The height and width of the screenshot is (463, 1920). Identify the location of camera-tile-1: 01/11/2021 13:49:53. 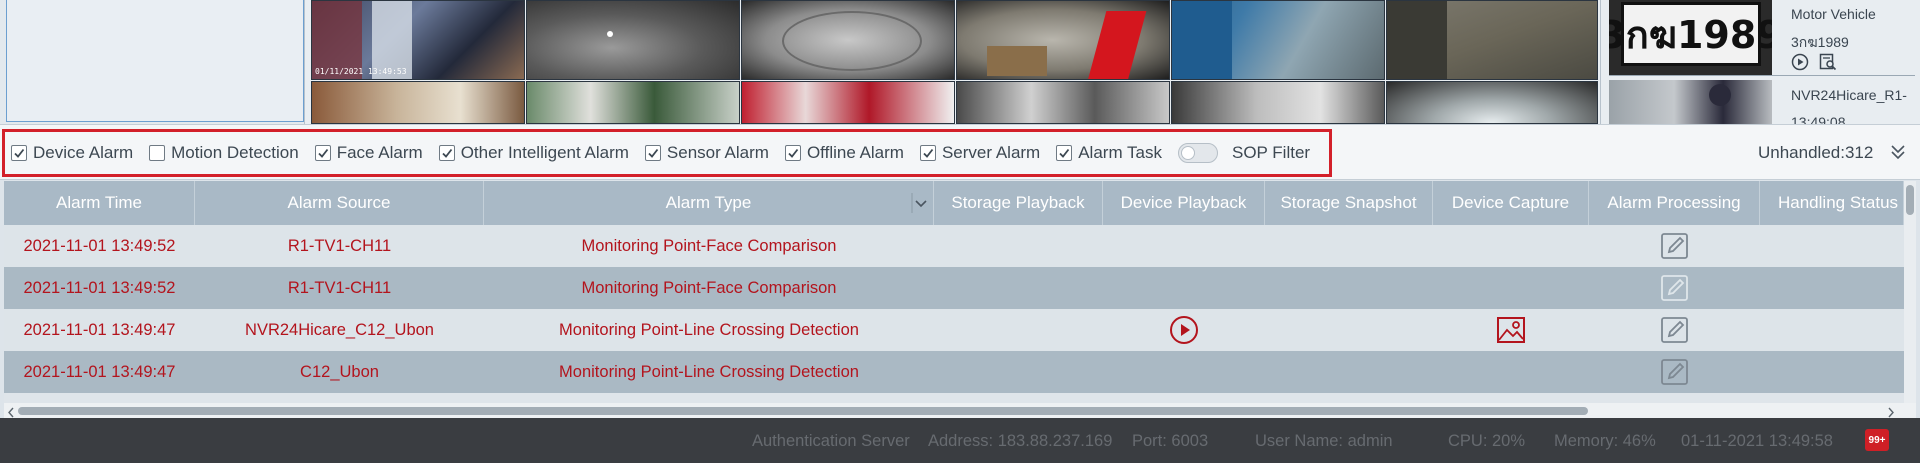
(418, 40).